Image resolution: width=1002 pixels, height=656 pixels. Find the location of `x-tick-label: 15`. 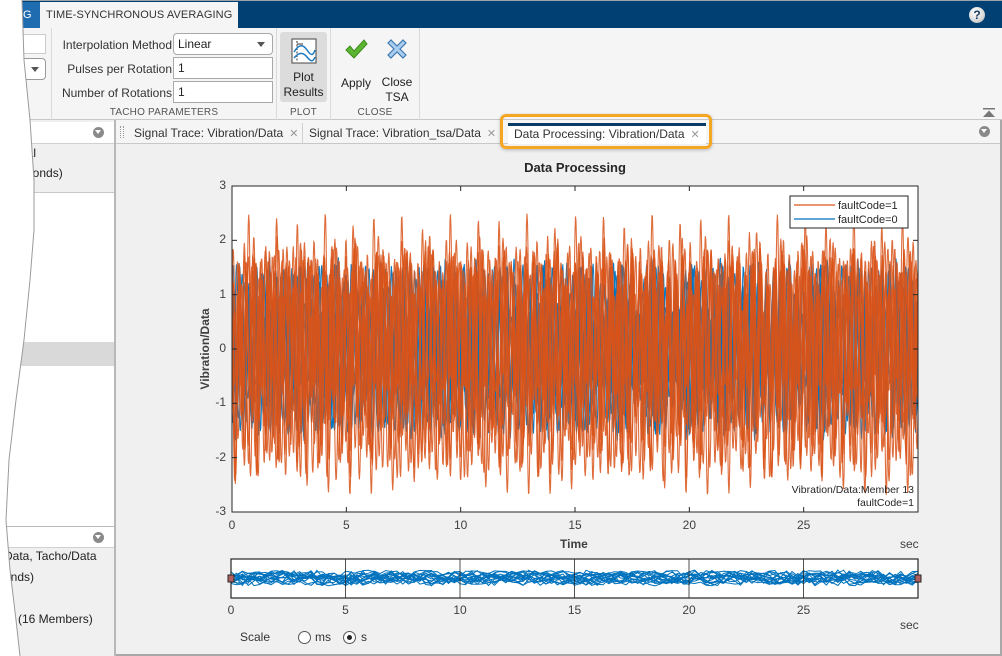

x-tick-label: 15 is located at coordinates (575, 525).